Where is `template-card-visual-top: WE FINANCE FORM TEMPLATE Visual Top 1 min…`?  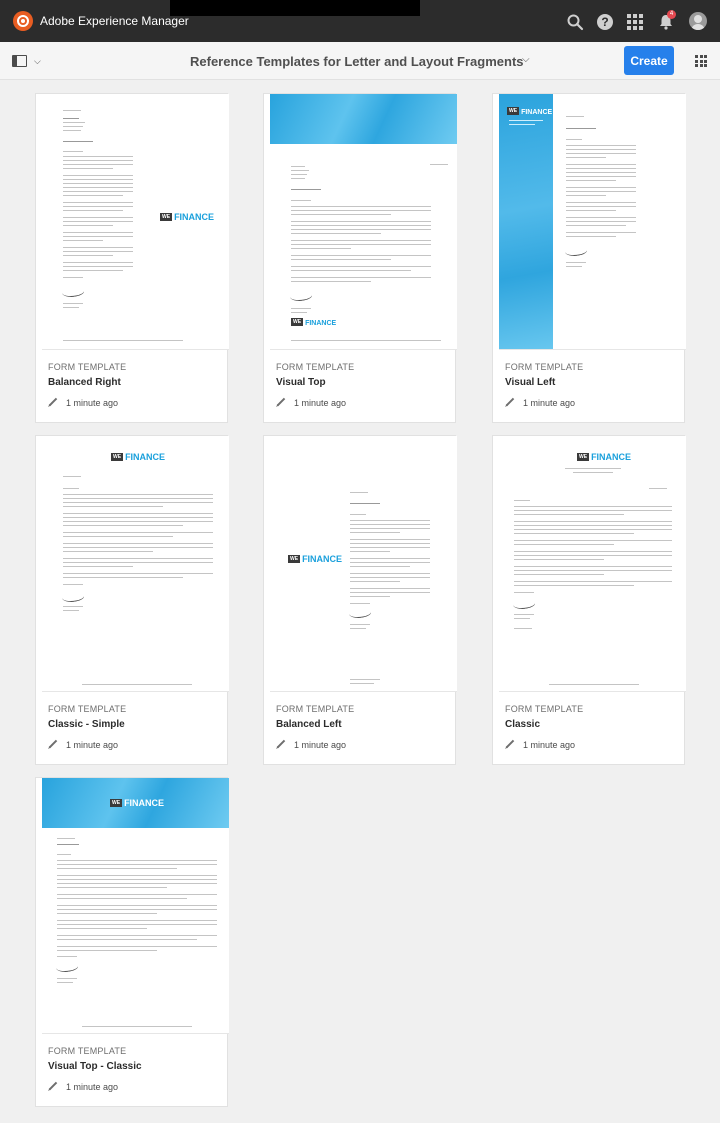
template-card-visual-top: WE FINANCE FORM TEMPLATE Visual Top 1 min… is located at coordinates (360, 258).